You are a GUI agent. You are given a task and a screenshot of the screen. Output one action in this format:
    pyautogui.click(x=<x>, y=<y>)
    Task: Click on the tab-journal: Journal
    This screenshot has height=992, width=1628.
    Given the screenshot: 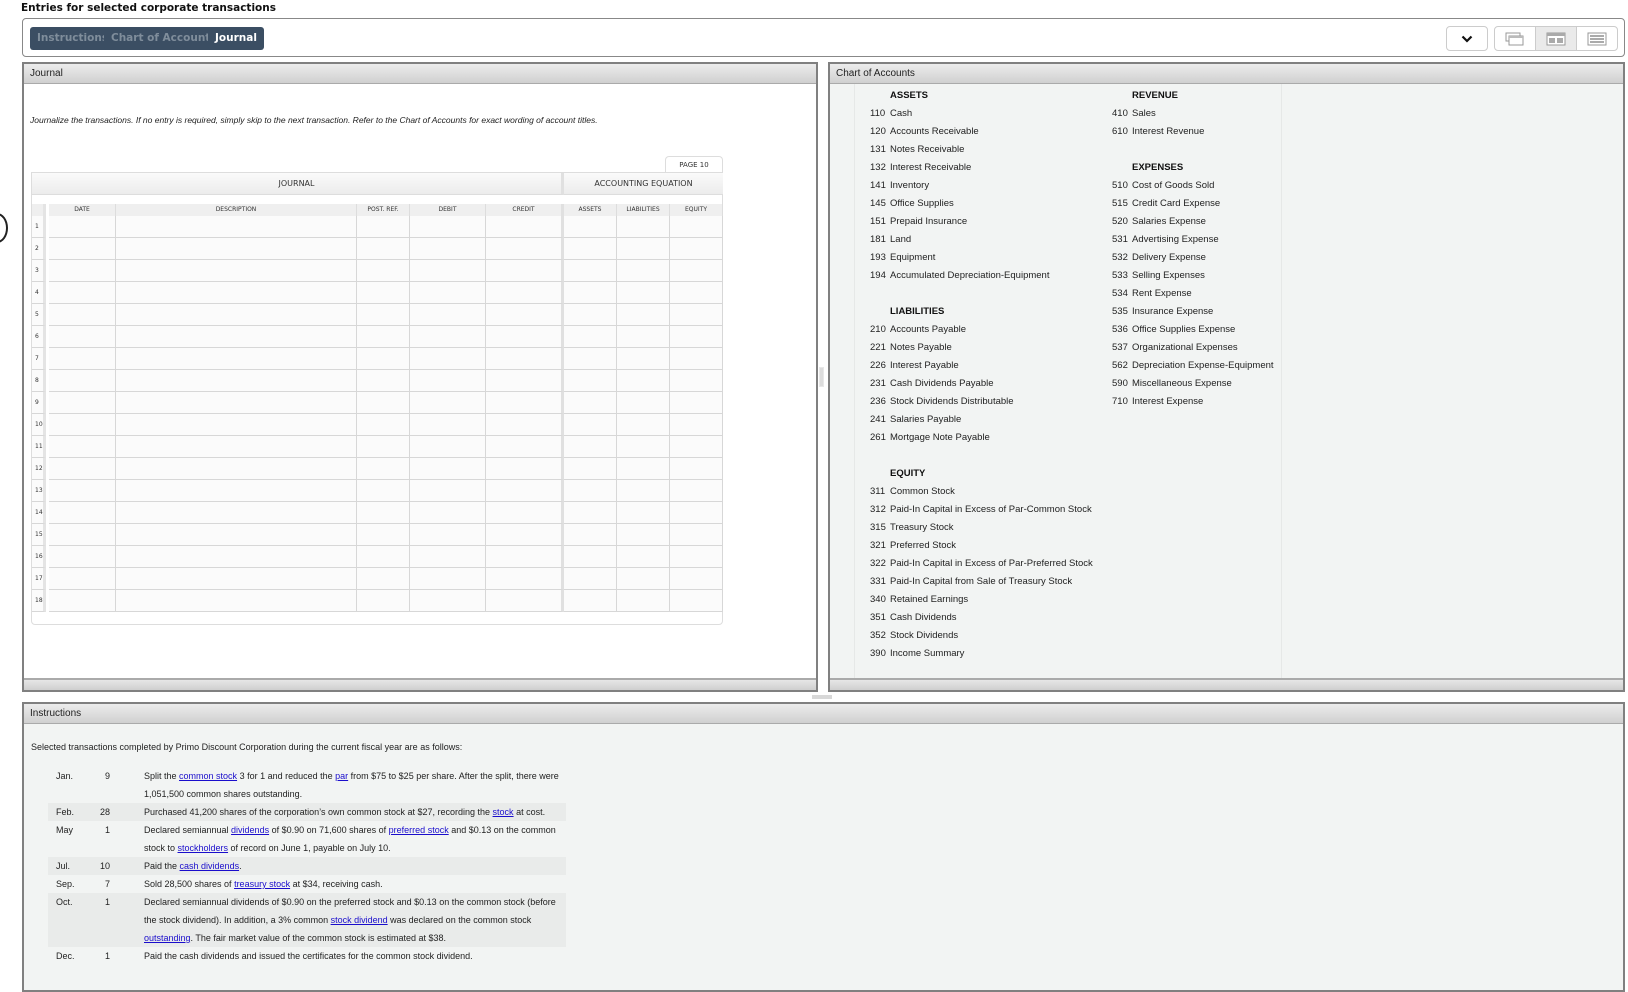 What is the action you would take?
    pyautogui.click(x=236, y=38)
    